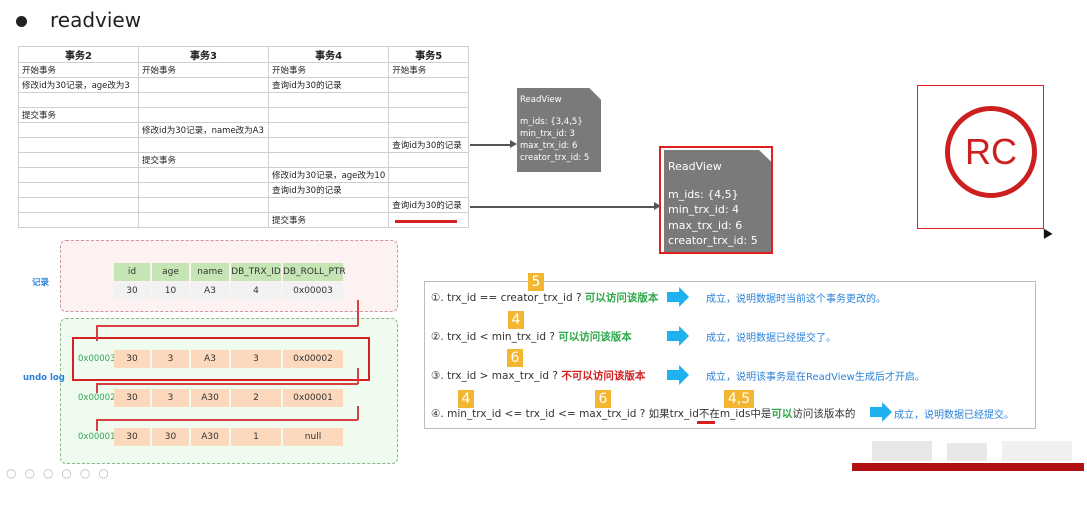 The width and height of the screenshot is (1087, 532). What do you see at coordinates (491, 145) in the screenshot?
I see `arrow-line` at bounding box center [491, 145].